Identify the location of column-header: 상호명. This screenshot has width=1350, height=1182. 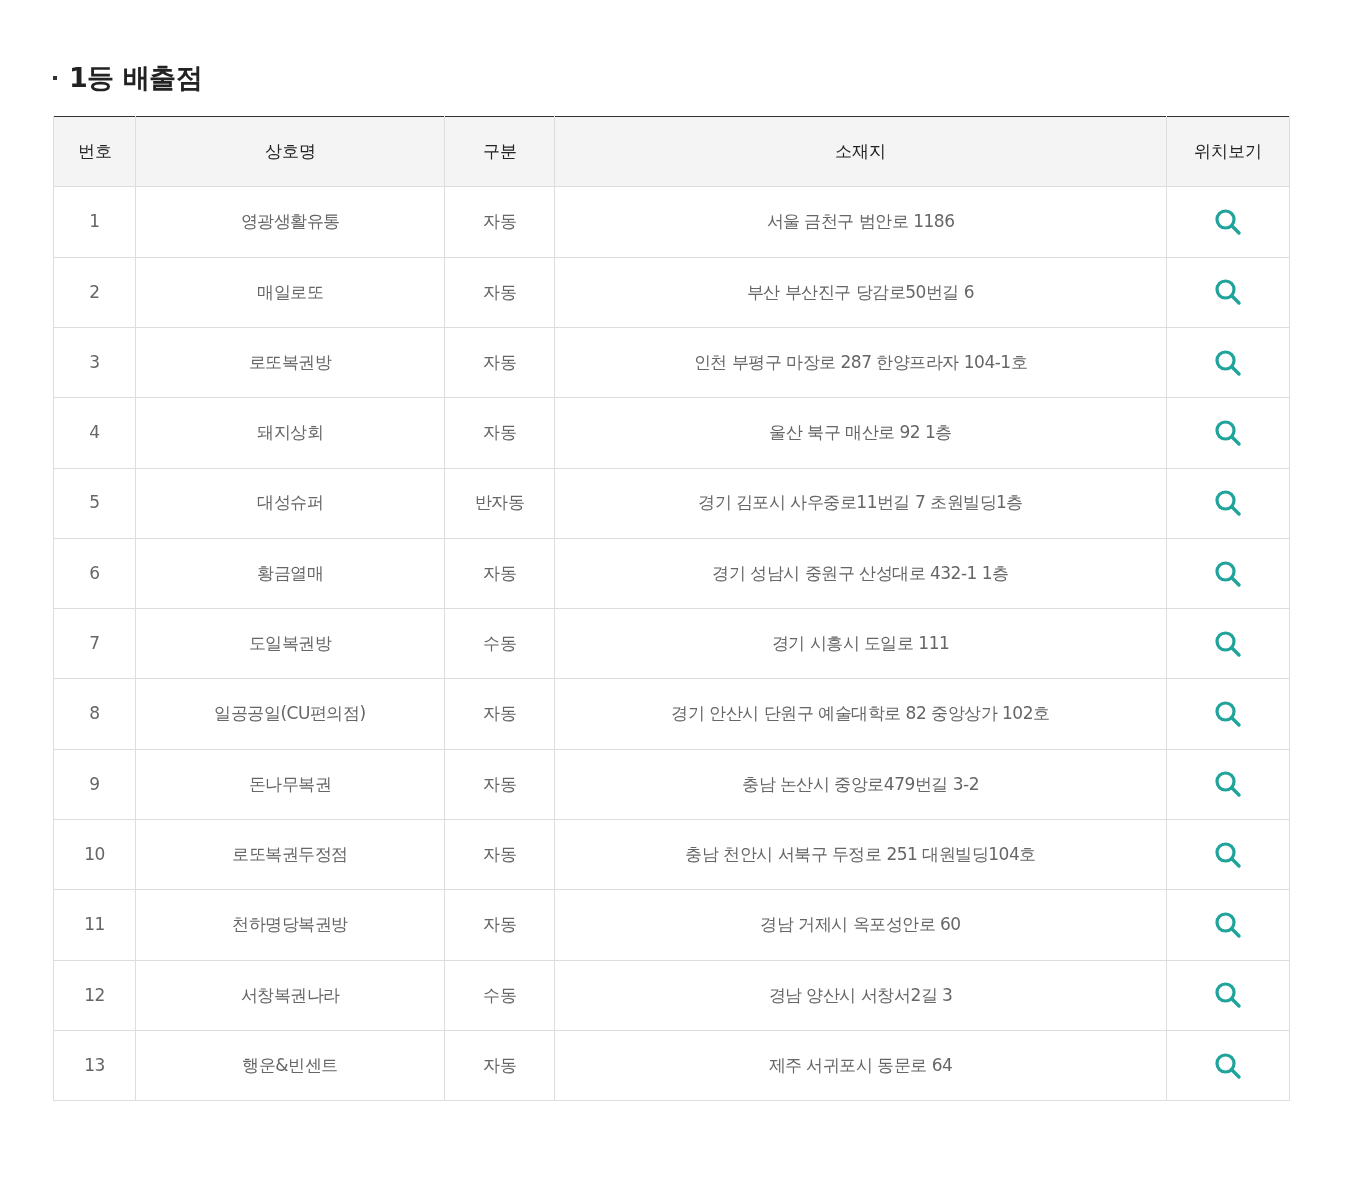
(290, 151).